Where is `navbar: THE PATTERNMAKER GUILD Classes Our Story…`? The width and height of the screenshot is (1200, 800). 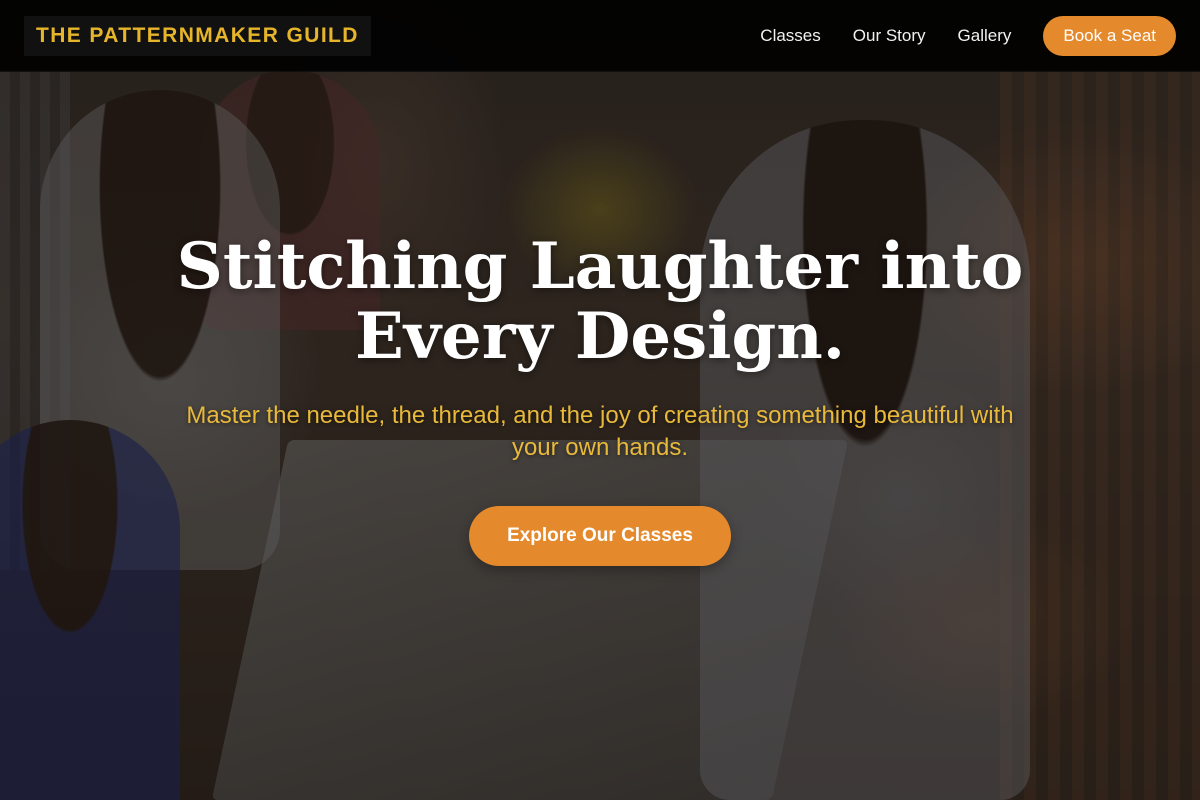
navbar: THE PATTERNMAKER GUILD Classes Our Story… is located at coordinates (600, 36).